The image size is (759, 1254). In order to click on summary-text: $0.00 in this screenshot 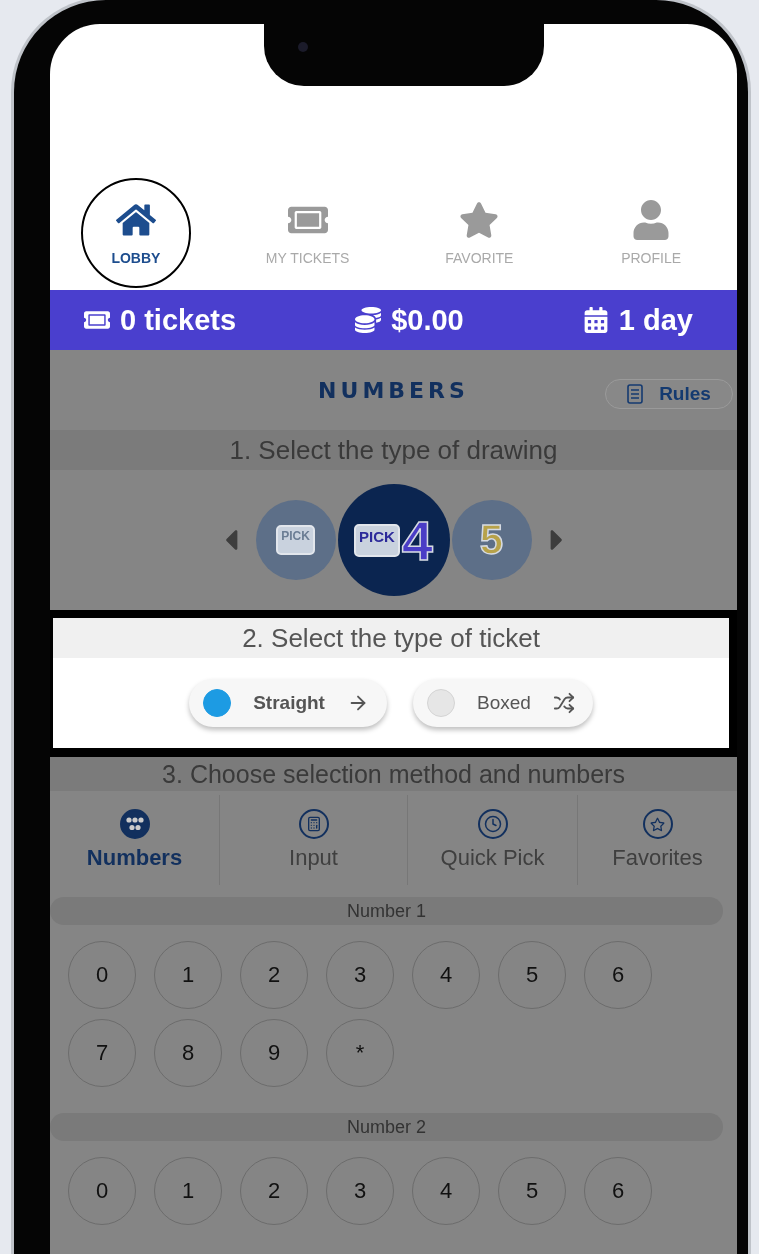, I will do `click(427, 320)`.